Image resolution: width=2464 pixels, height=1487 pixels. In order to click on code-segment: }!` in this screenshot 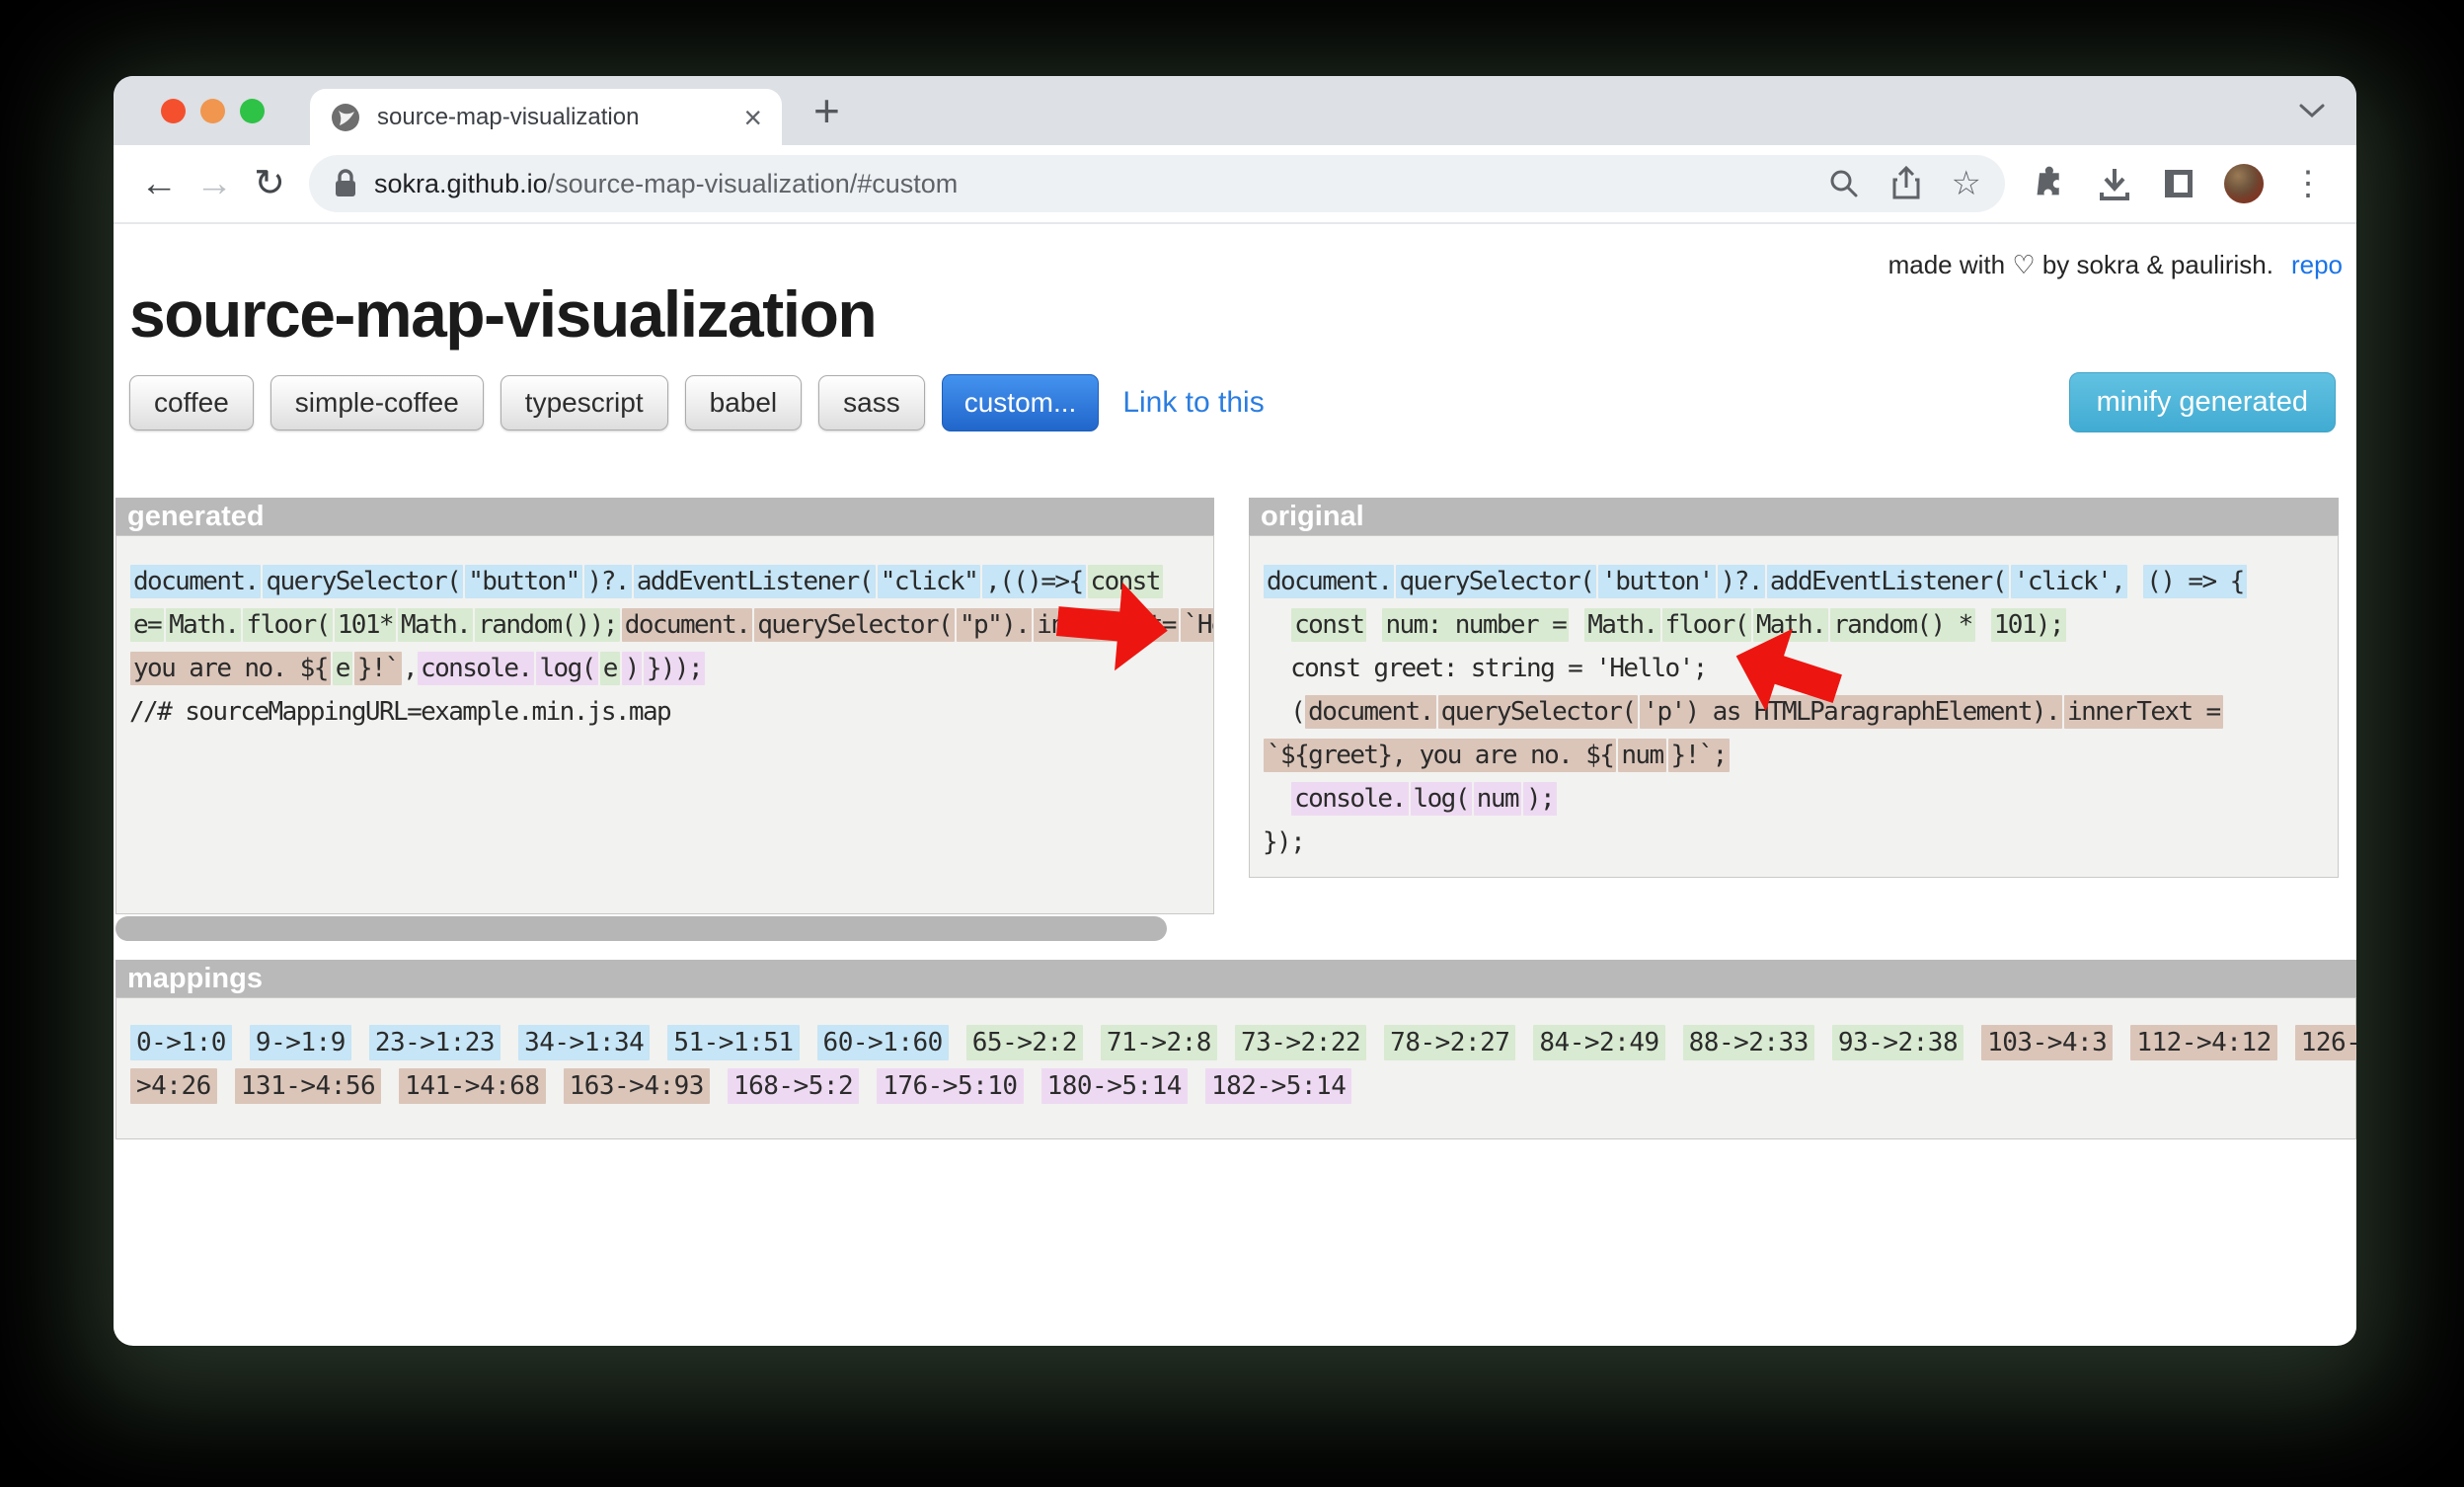, I will do `click(377, 669)`.